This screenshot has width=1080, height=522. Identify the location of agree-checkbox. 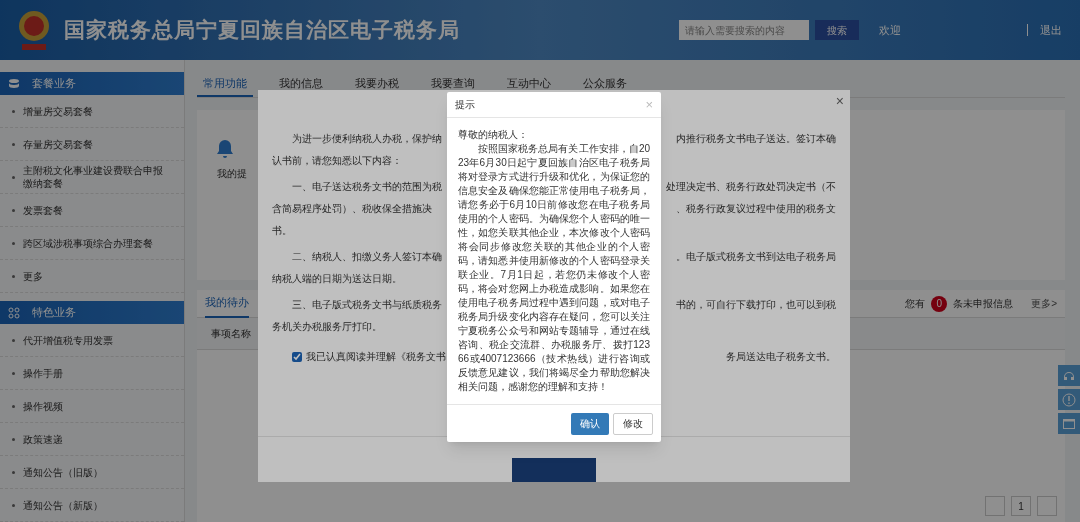
(297, 357).